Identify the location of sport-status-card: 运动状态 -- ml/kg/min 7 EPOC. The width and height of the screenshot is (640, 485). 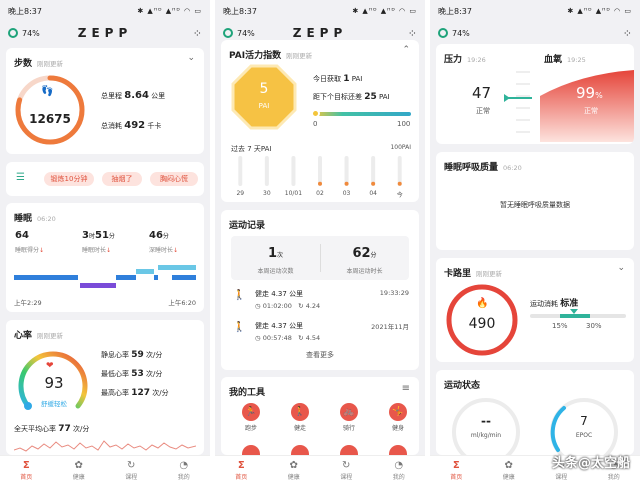
(535, 412).